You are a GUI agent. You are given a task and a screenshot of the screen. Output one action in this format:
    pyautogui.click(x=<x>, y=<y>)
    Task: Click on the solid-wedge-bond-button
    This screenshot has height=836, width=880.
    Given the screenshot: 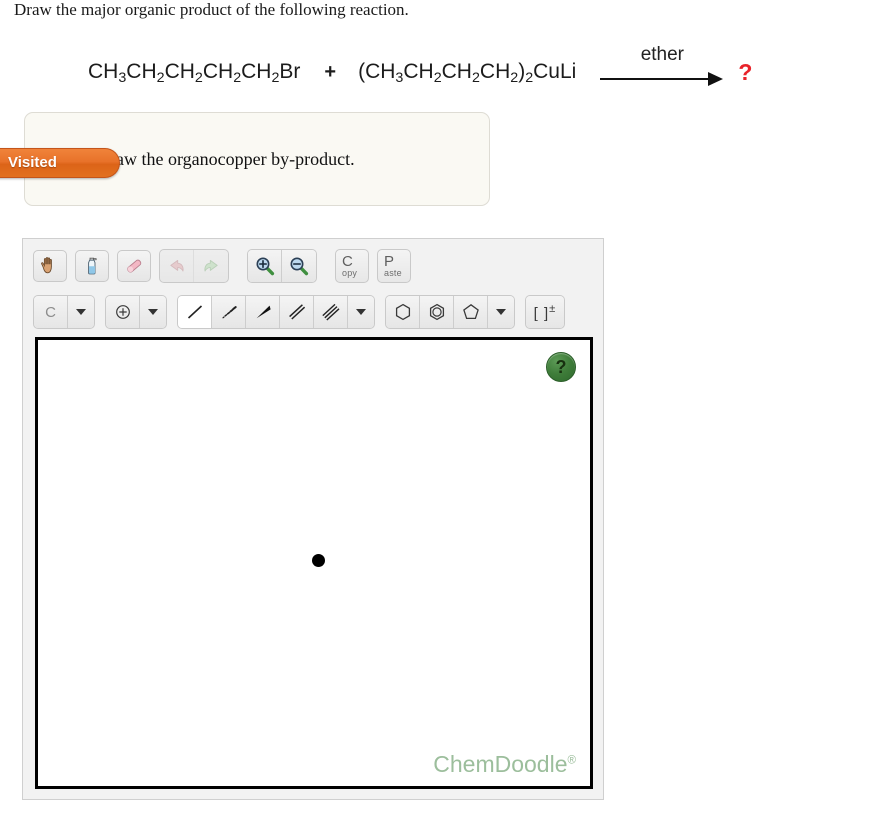 What is the action you would take?
    pyautogui.click(x=263, y=312)
    